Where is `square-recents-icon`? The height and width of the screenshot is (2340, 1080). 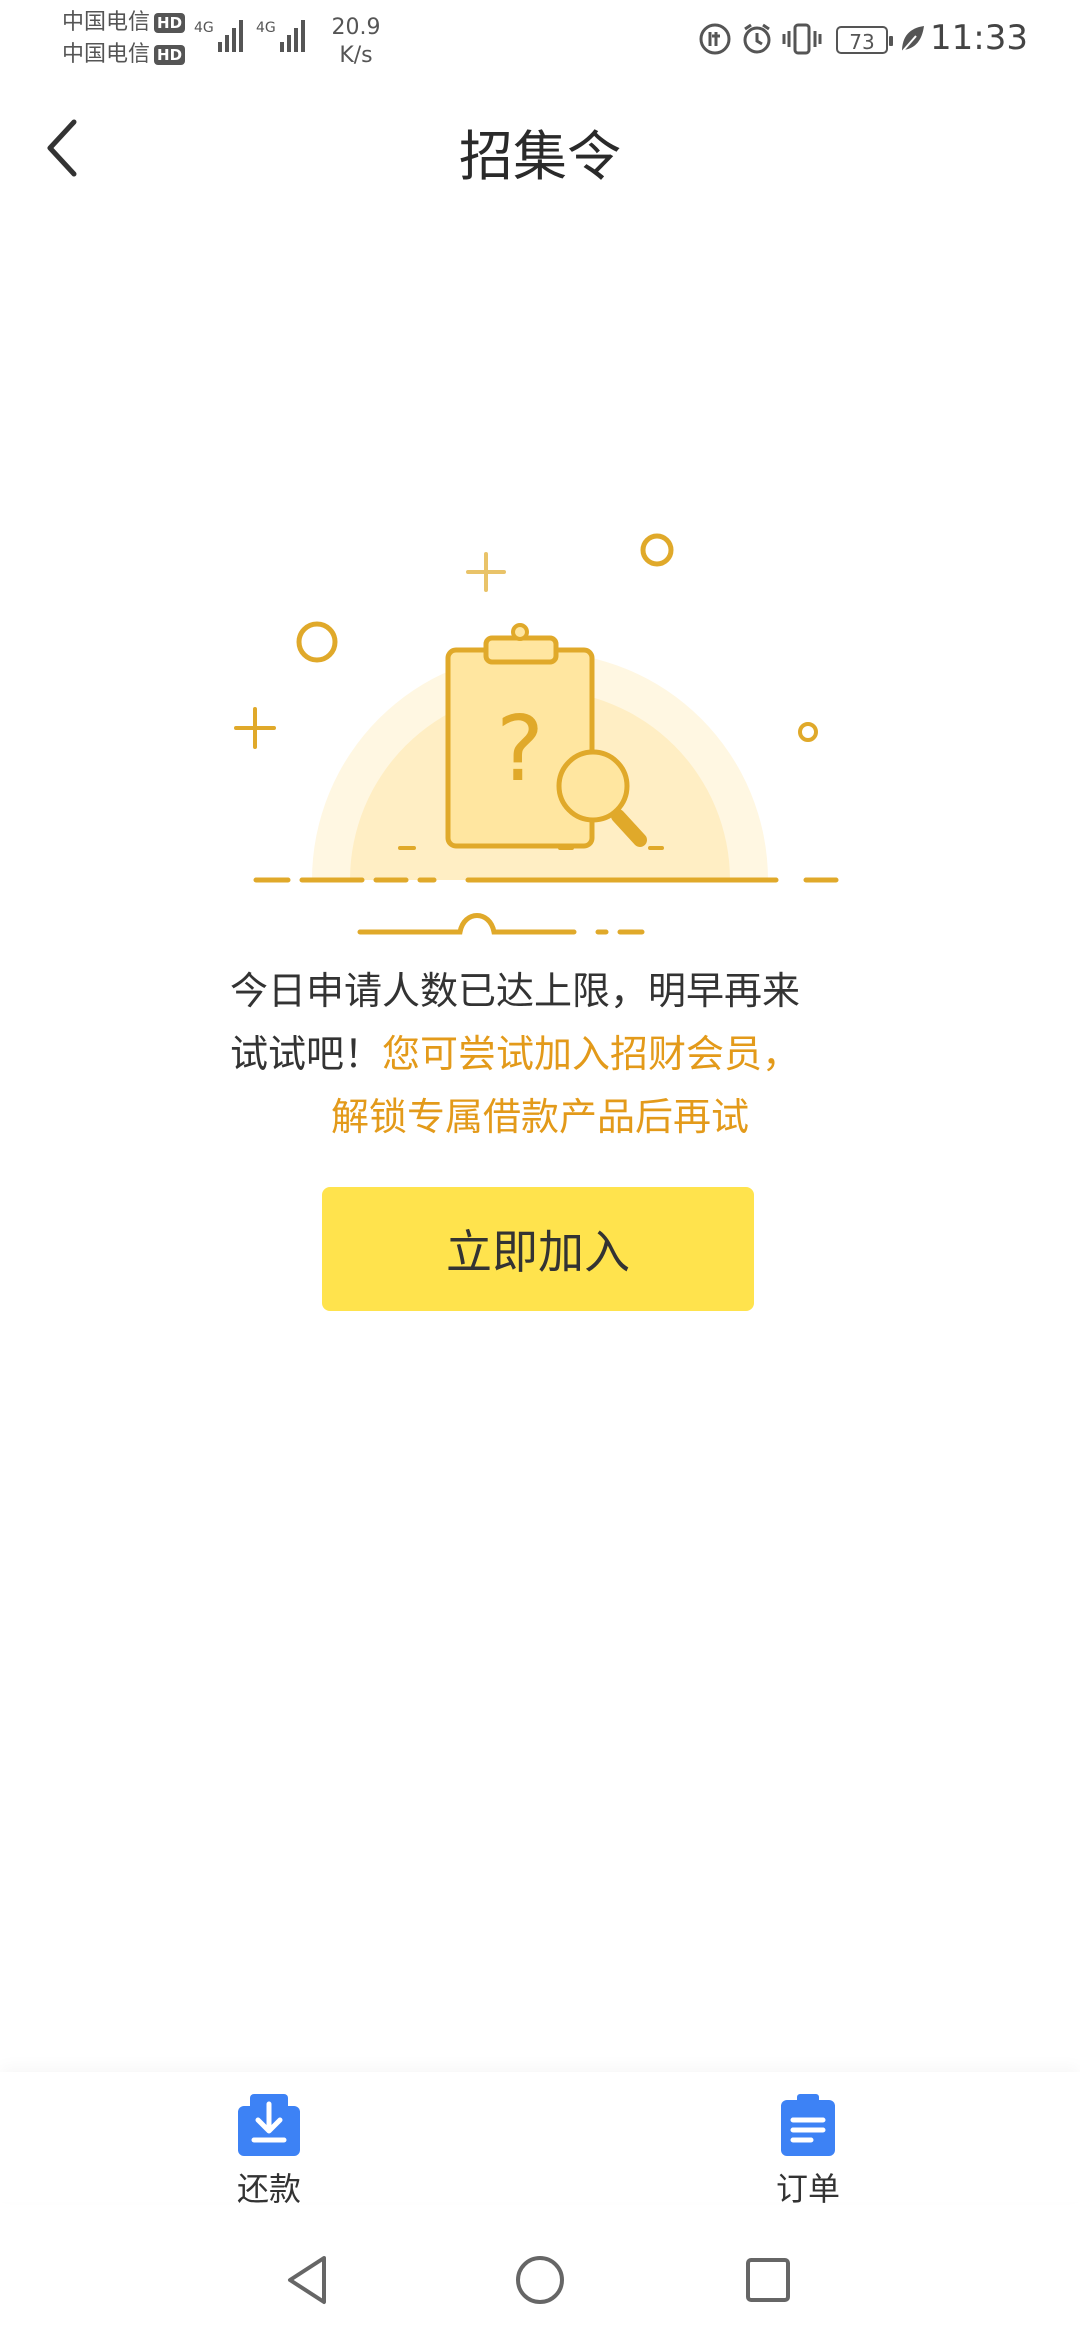 square-recents-icon is located at coordinates (768, 2280).